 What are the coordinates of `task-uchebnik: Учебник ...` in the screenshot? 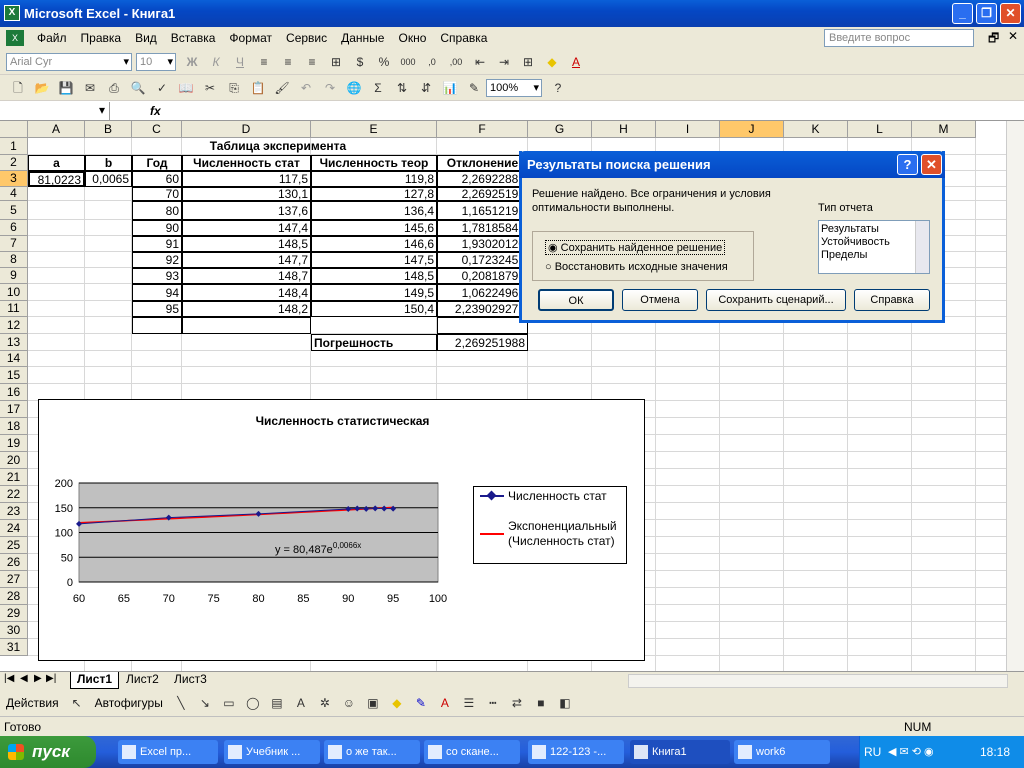 It's located at (272, 752).